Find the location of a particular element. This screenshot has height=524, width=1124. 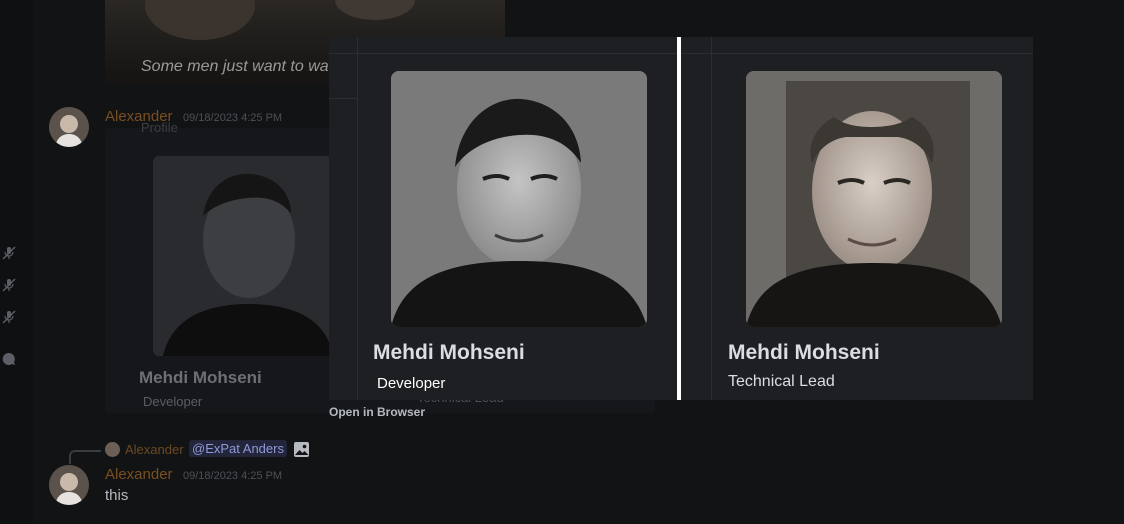

message-author: Alexander is located at coordinates (139, 474).